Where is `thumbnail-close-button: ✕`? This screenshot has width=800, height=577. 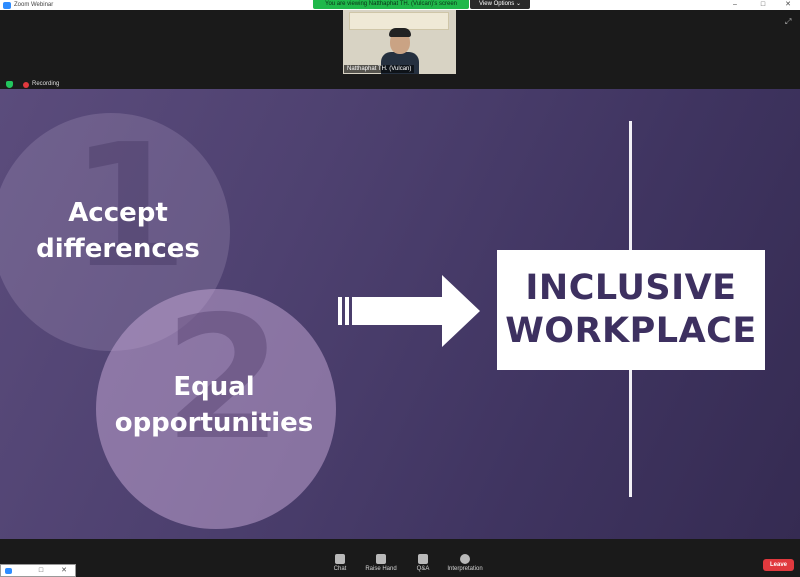 thumbnail-close-button: ✕ is located at coordinates (64, 571).